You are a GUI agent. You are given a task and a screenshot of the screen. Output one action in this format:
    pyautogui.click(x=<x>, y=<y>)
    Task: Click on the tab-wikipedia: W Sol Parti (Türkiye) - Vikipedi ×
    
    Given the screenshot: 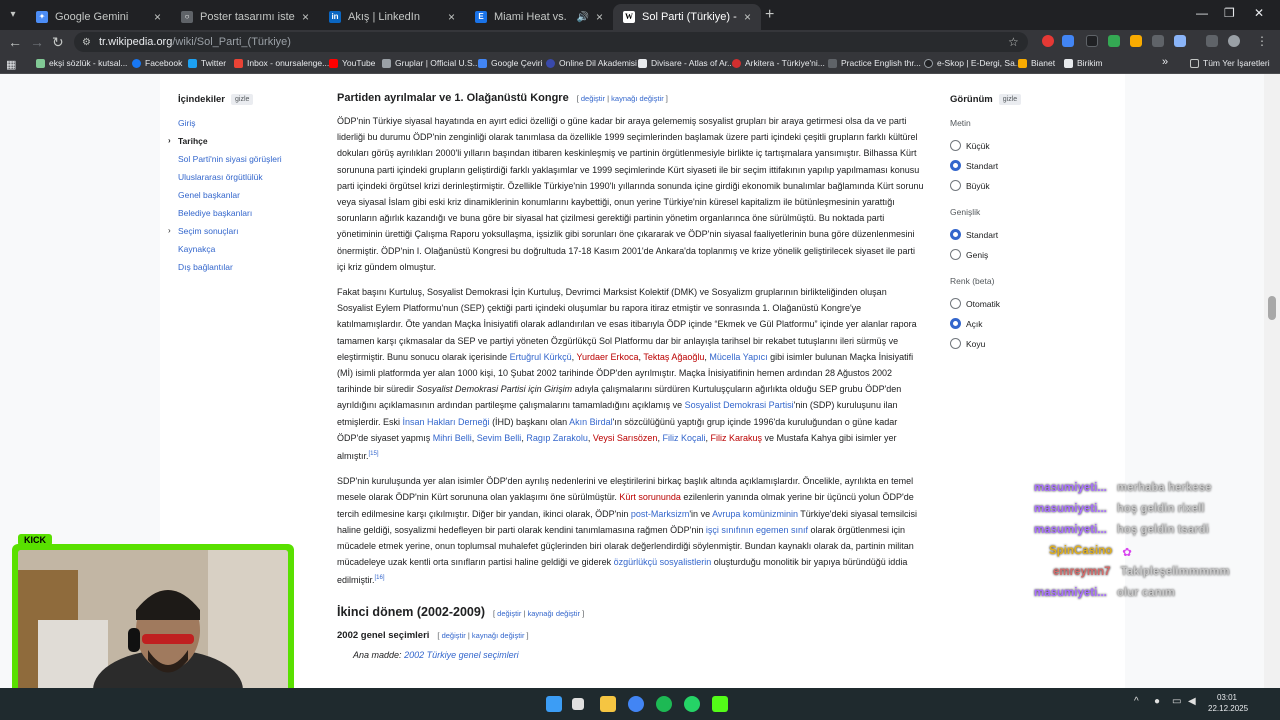 What is the action you would take?
    pyautogui.click(x=687, y=17)
    